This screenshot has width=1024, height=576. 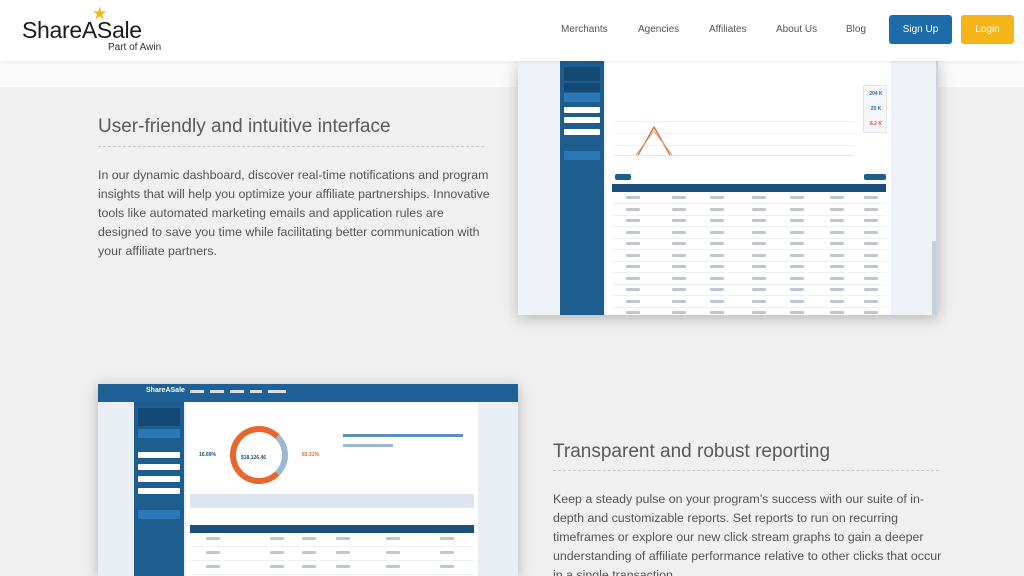 I want to click on table-header, so click(x=749, y=188).